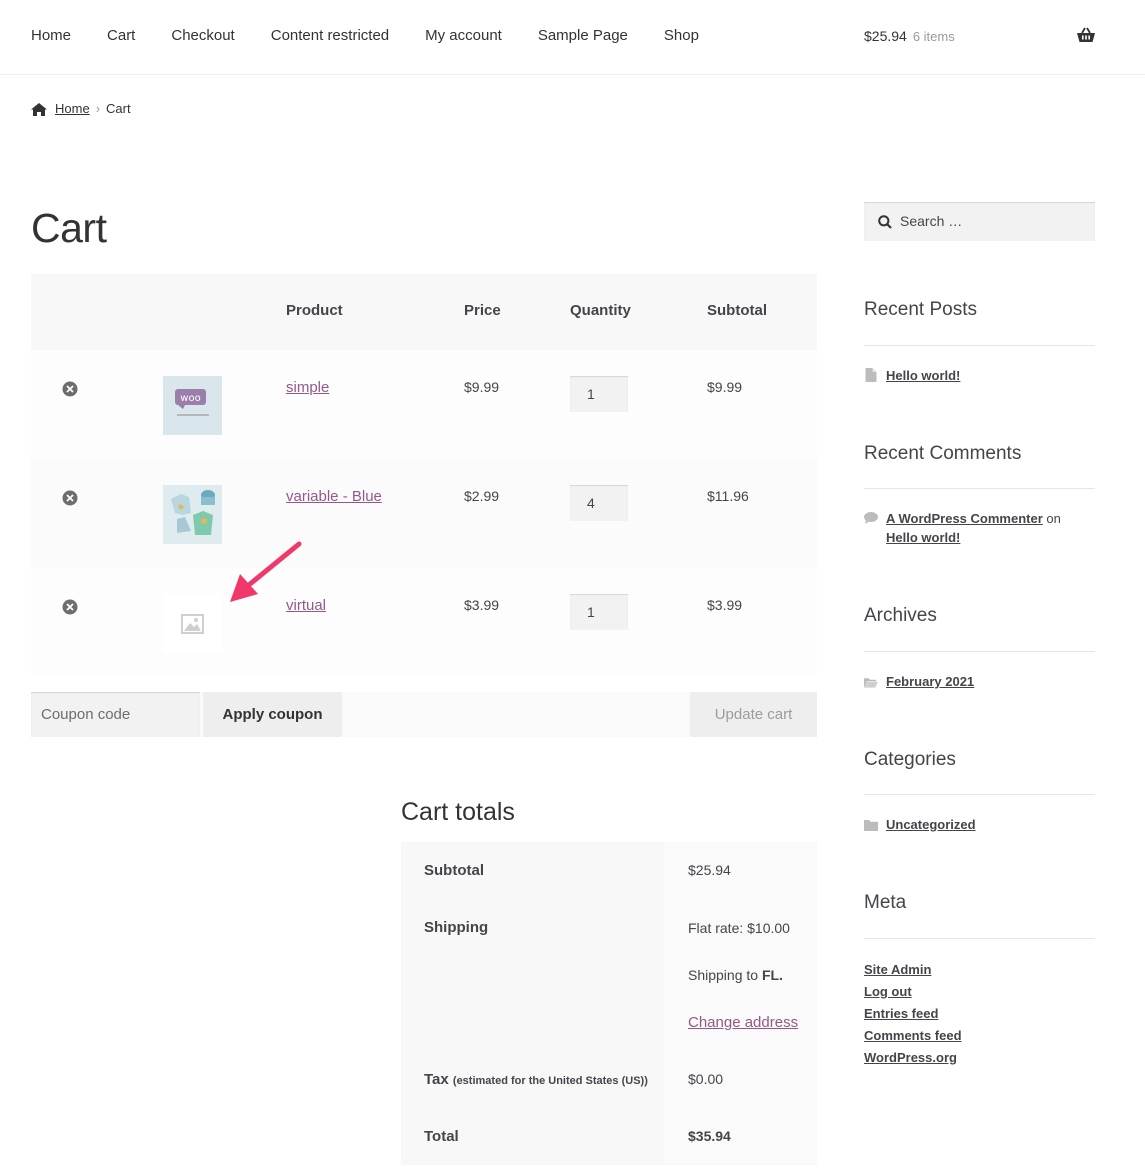 Image resolution: width=1145 pixels, height=1176 pixels. I want to click on cart-table-header: Product Price Quantity Subtotal, so click(424, 312).